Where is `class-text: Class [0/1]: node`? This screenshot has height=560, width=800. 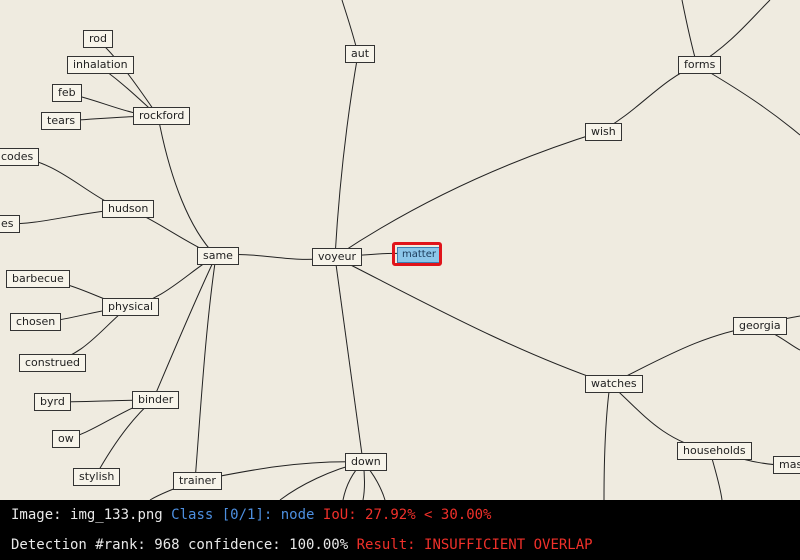 class-text: Class [0/1]: node is located at coordinates (243, 515).